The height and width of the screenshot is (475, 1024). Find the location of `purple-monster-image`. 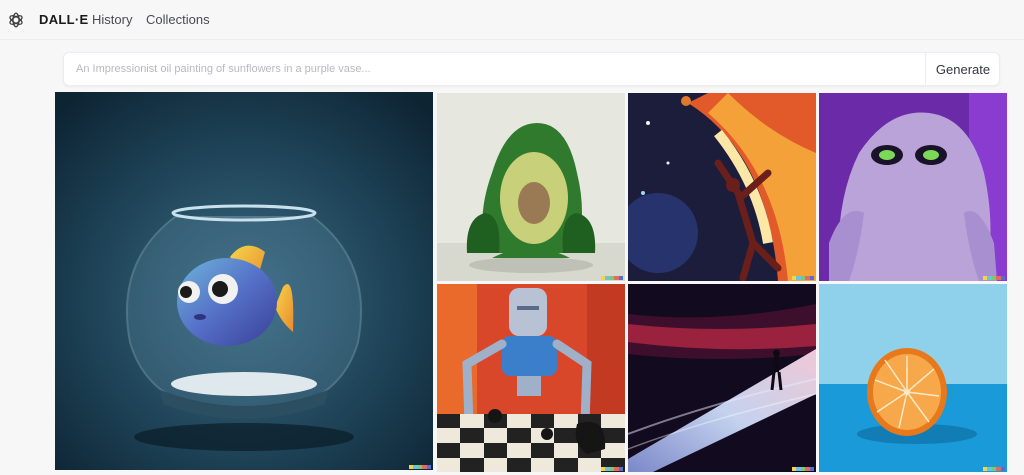

purple-monster-image is located at coordinates (913, 187).